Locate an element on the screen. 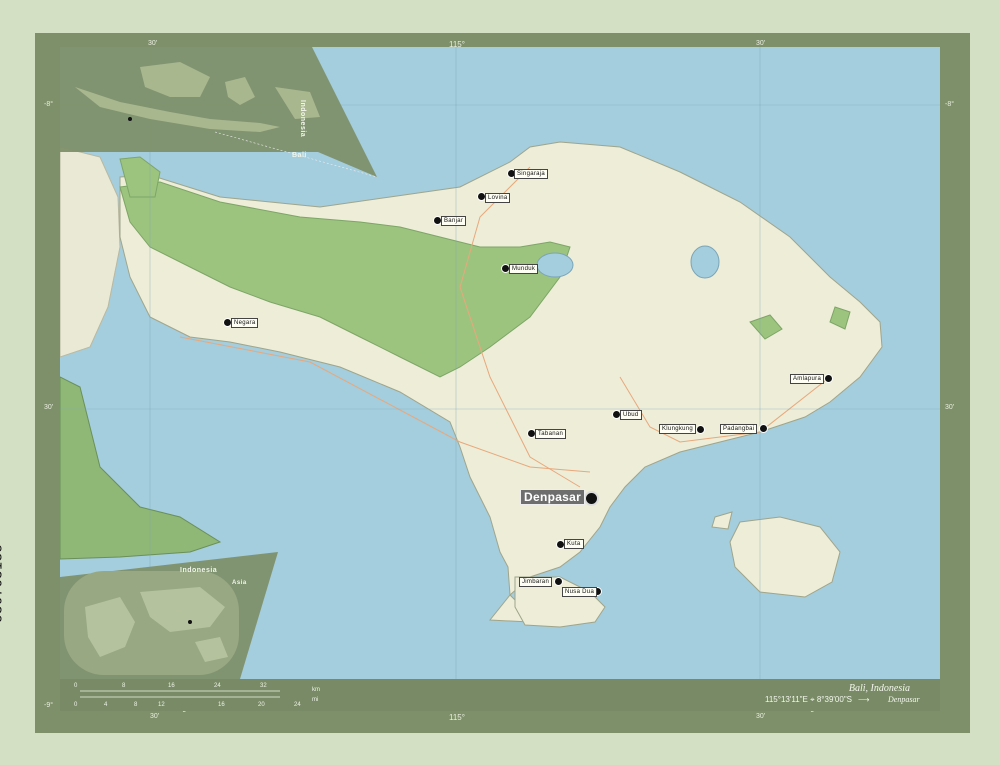 The height and width of the screenshot is (765, 1000). arrow-right-icon: ⟶ is located at coordinates (864, 699).